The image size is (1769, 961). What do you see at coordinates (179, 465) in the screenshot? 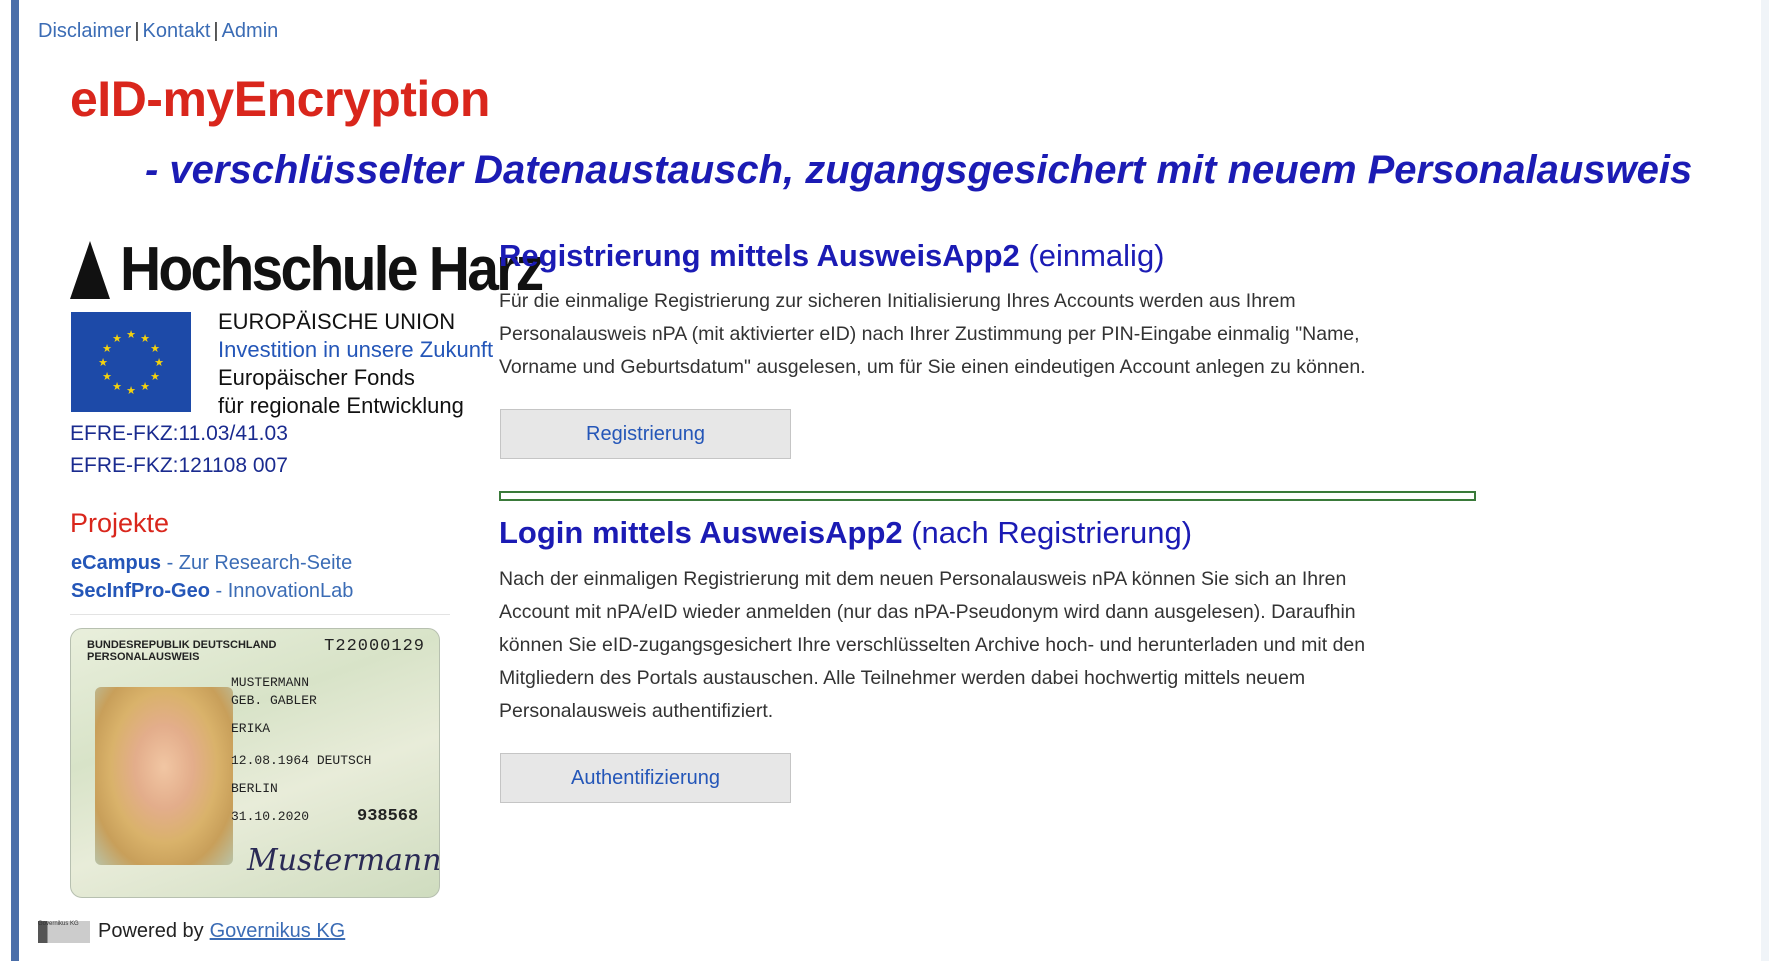
I see `efre-number-2: EFRE-FKZ:121108 007` at bounding box center [179, 465].